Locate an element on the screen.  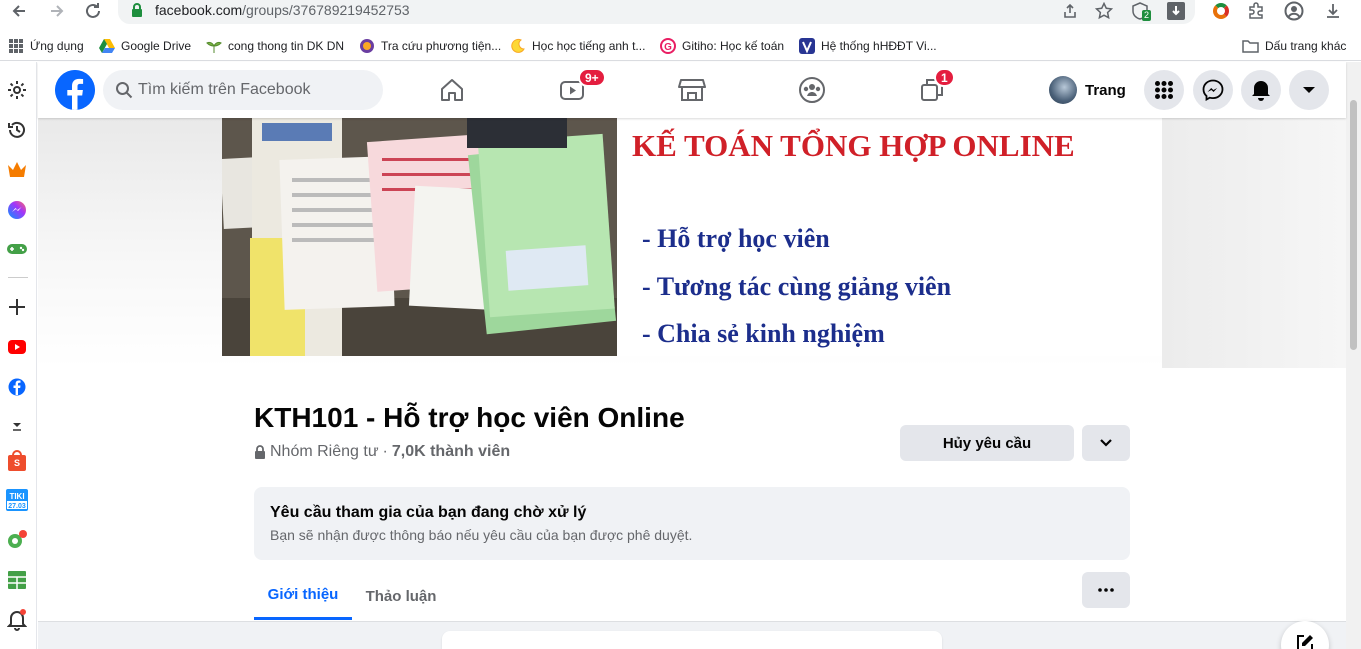
bookmark-label: Dấu trang khác is located at coordinates (1306, 45).